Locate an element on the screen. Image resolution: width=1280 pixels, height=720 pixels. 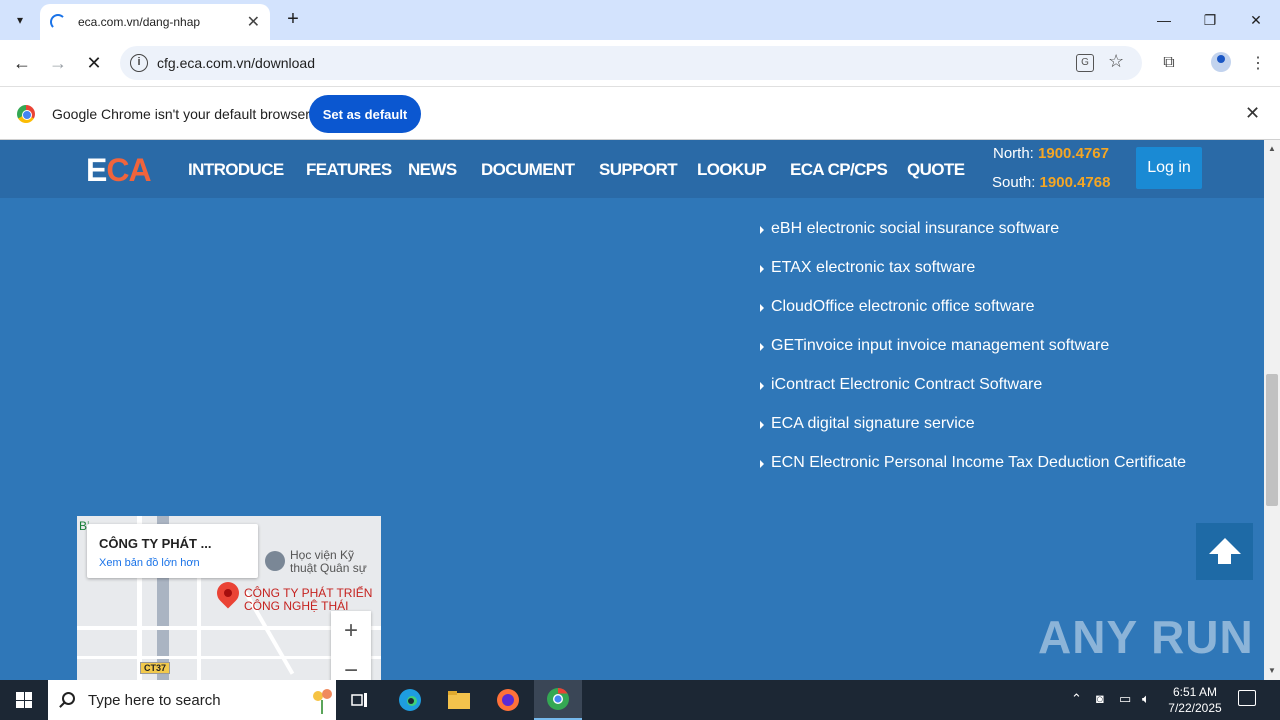
task-view-icon is located at coordinates (359, 700).